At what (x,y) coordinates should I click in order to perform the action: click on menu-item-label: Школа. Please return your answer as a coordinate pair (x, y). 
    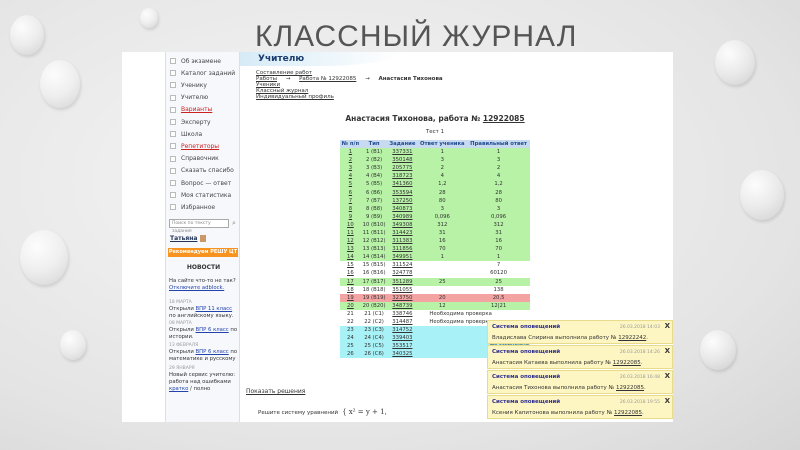
    Looking at the image, I should click on (191, 134).